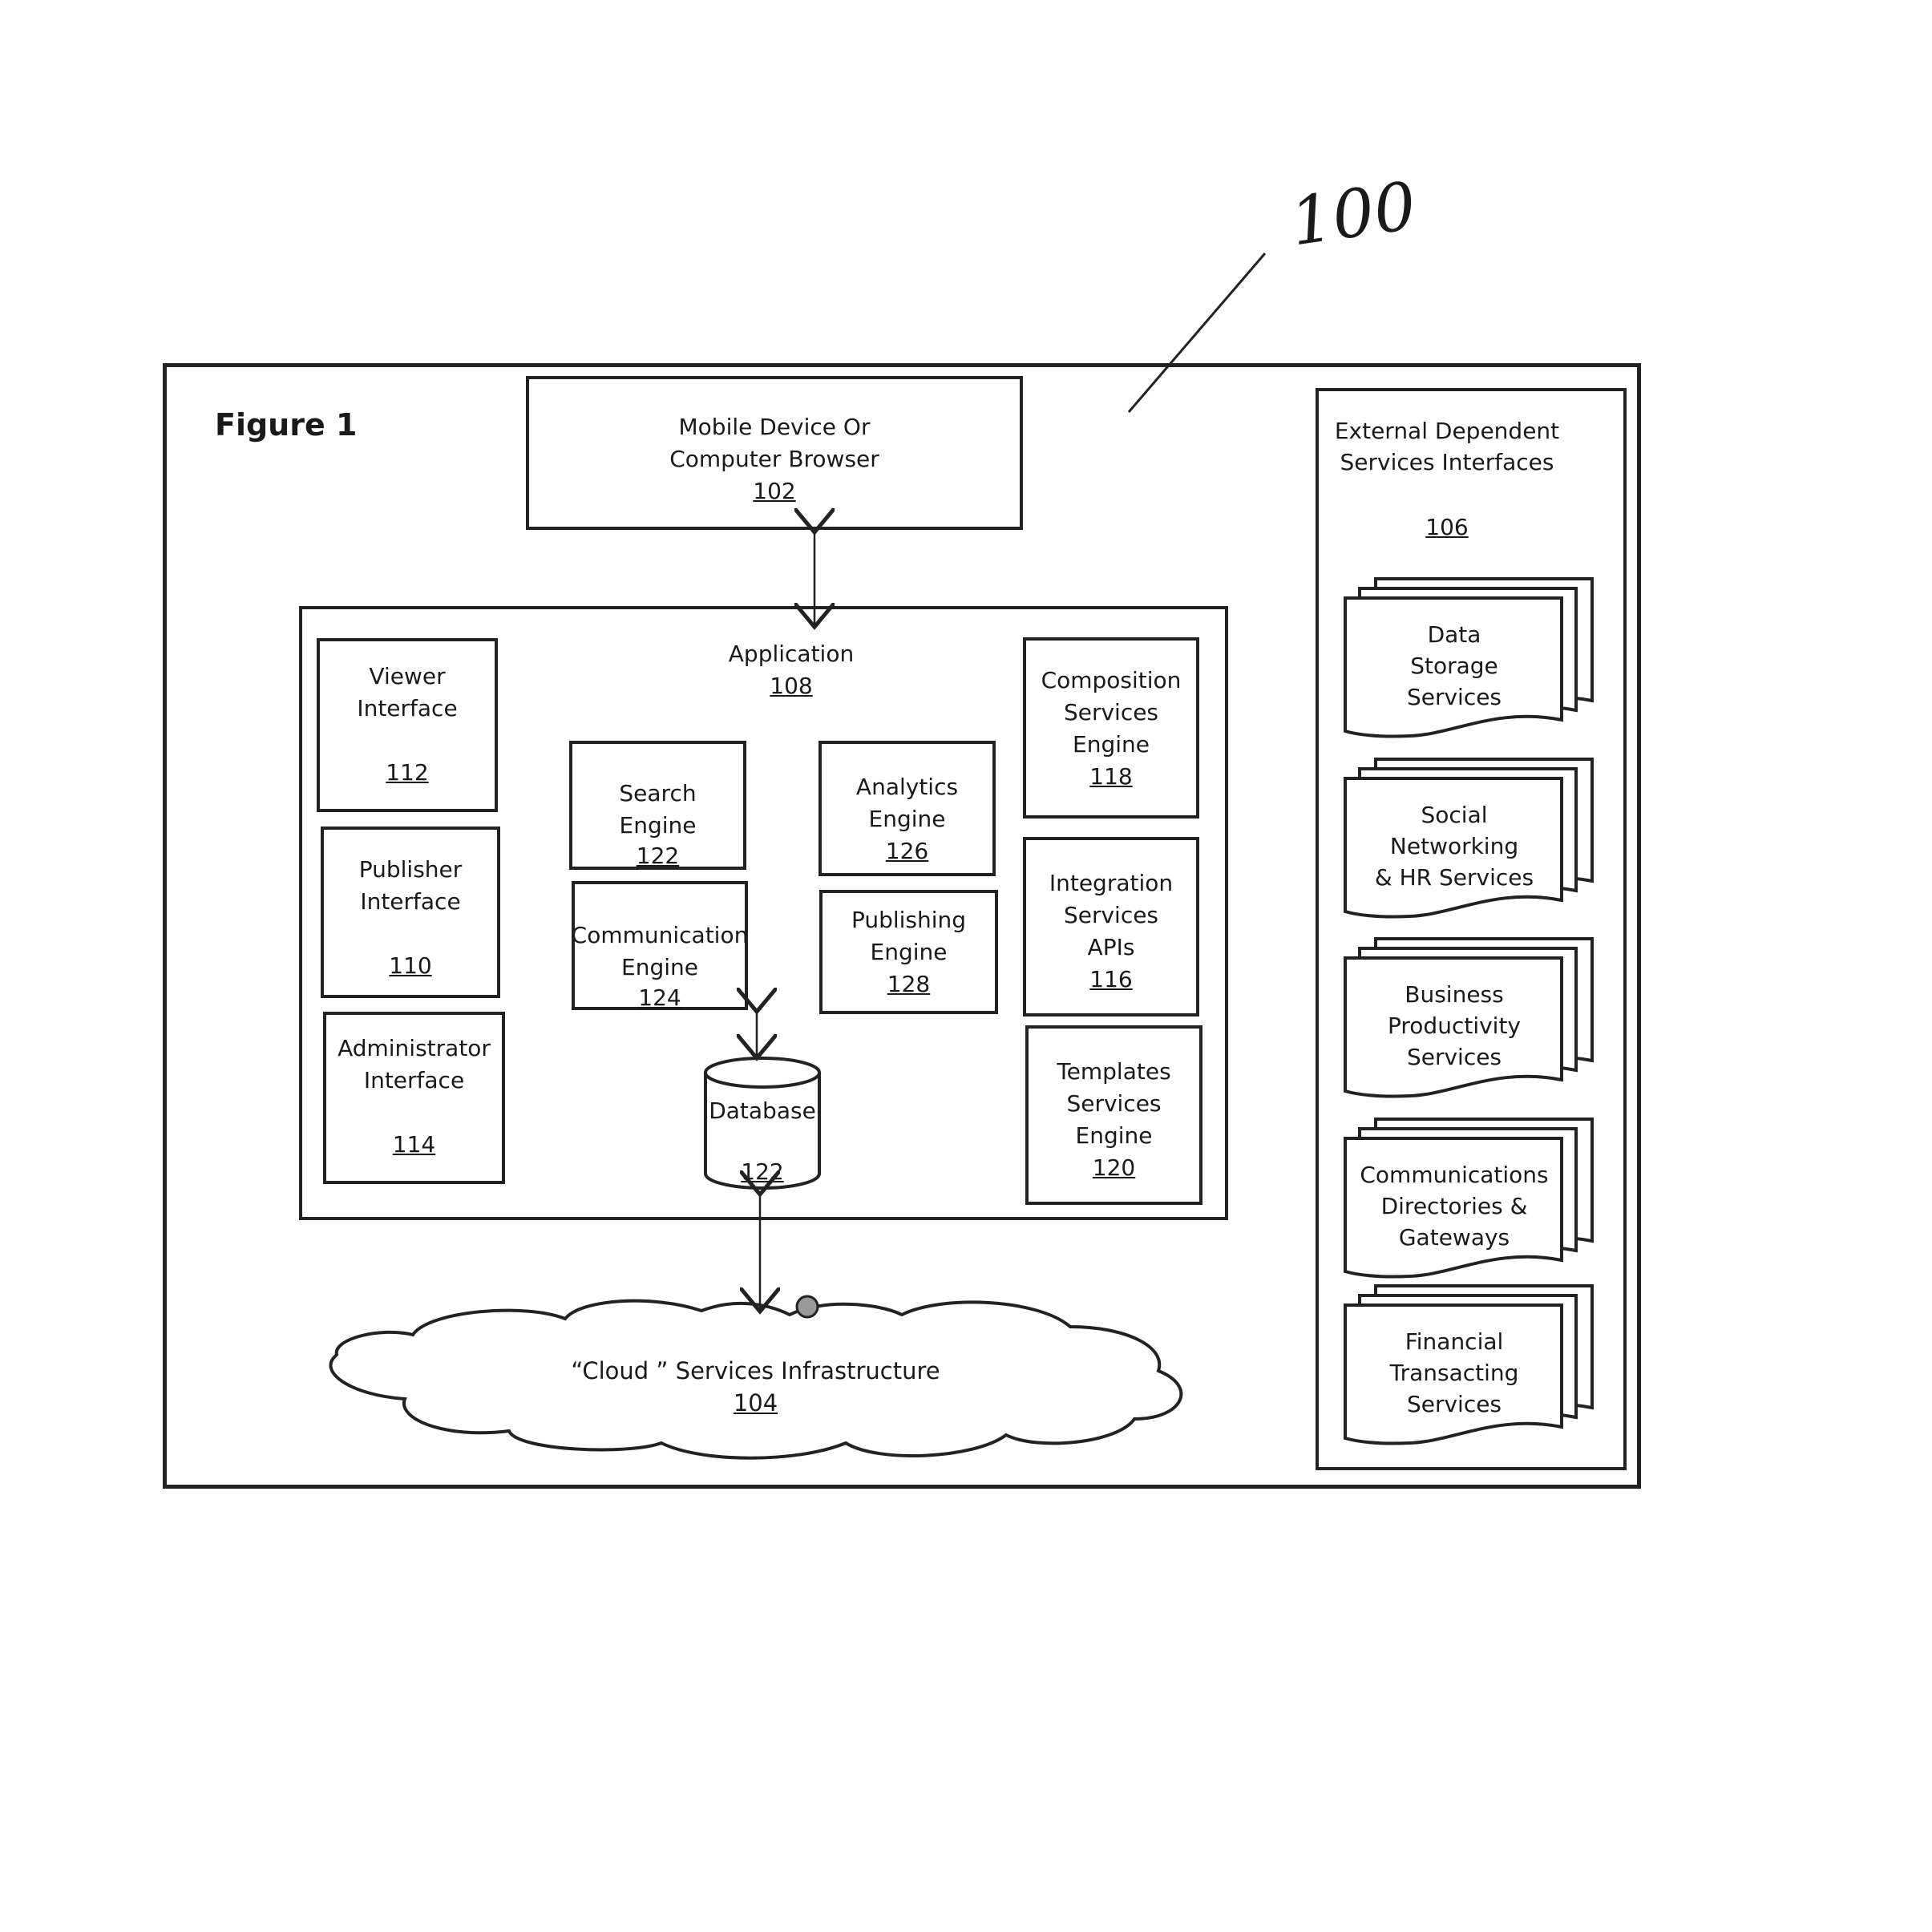  I want to click on external-service-0: Data Storage Services, so click(1472, 660).